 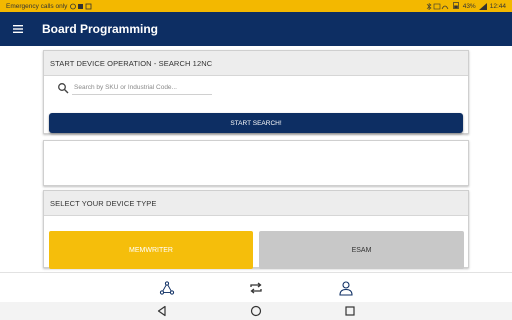 What do you see at coordinates (469, 6) in the screenshot?
I see `battery-percent: 43%` at bounding box center [469, 6].